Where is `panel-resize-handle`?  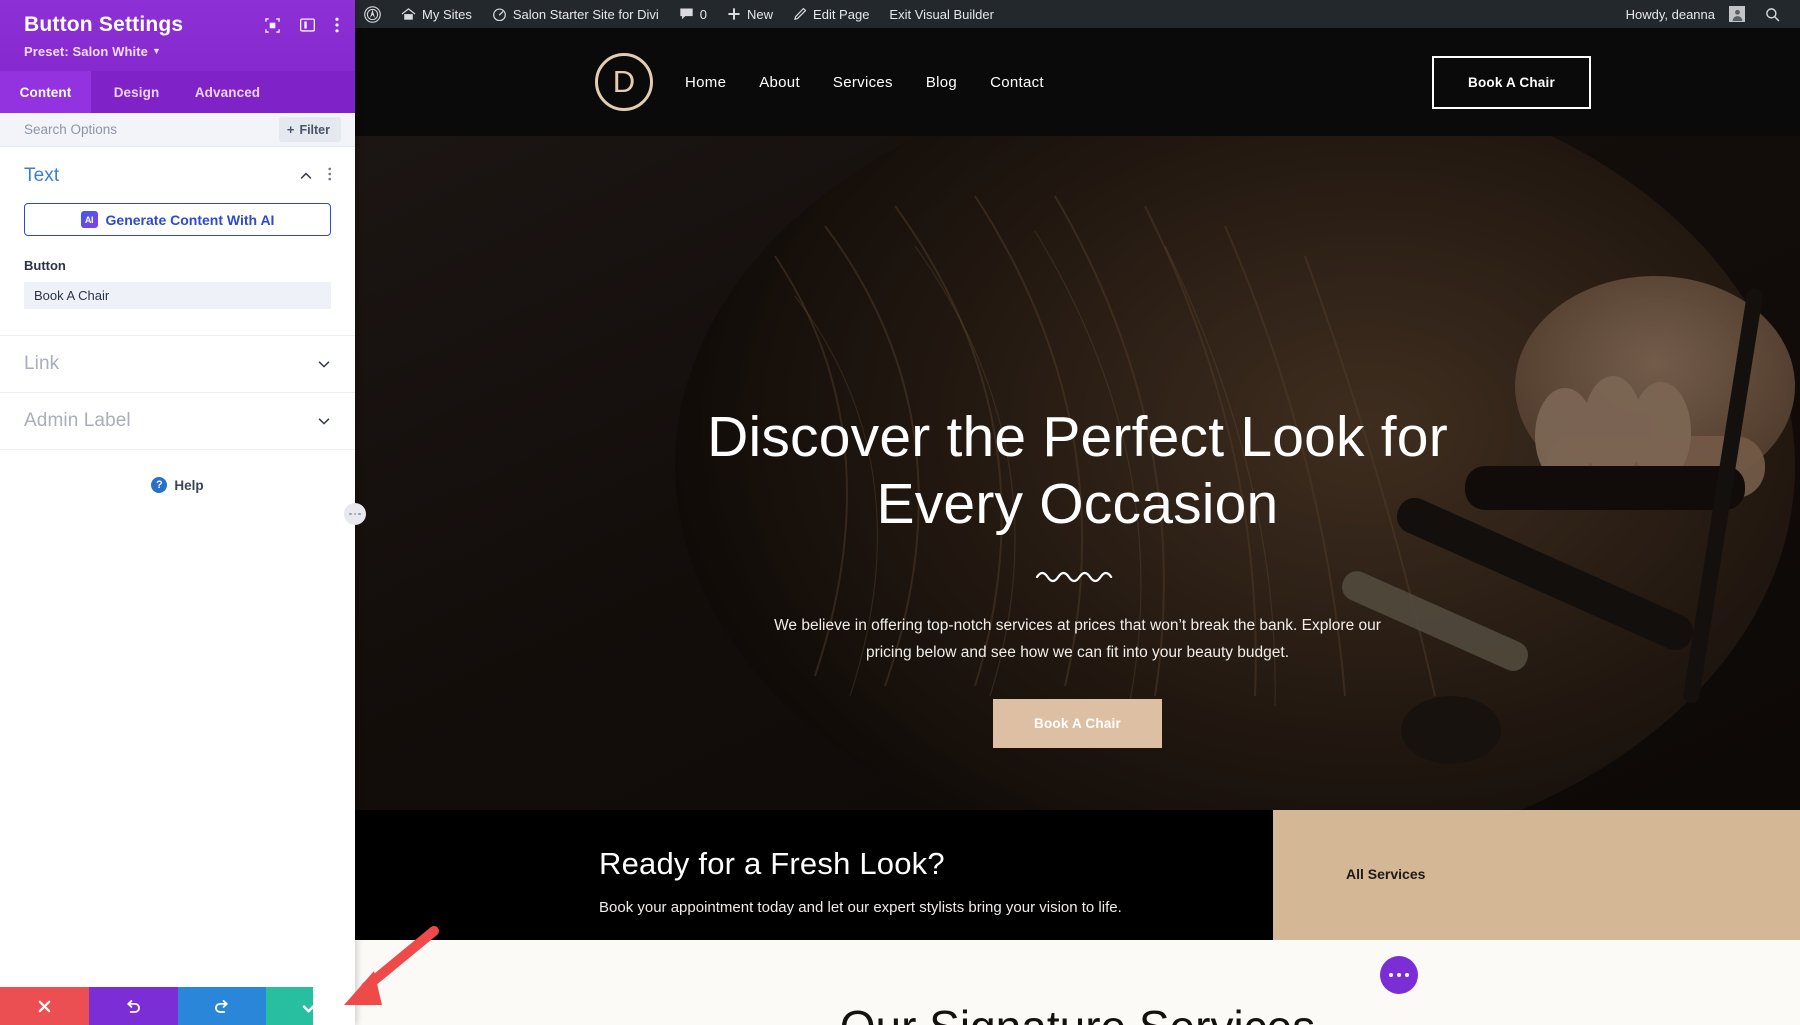
panel-resize-handle is located at coordinates (355, 514).